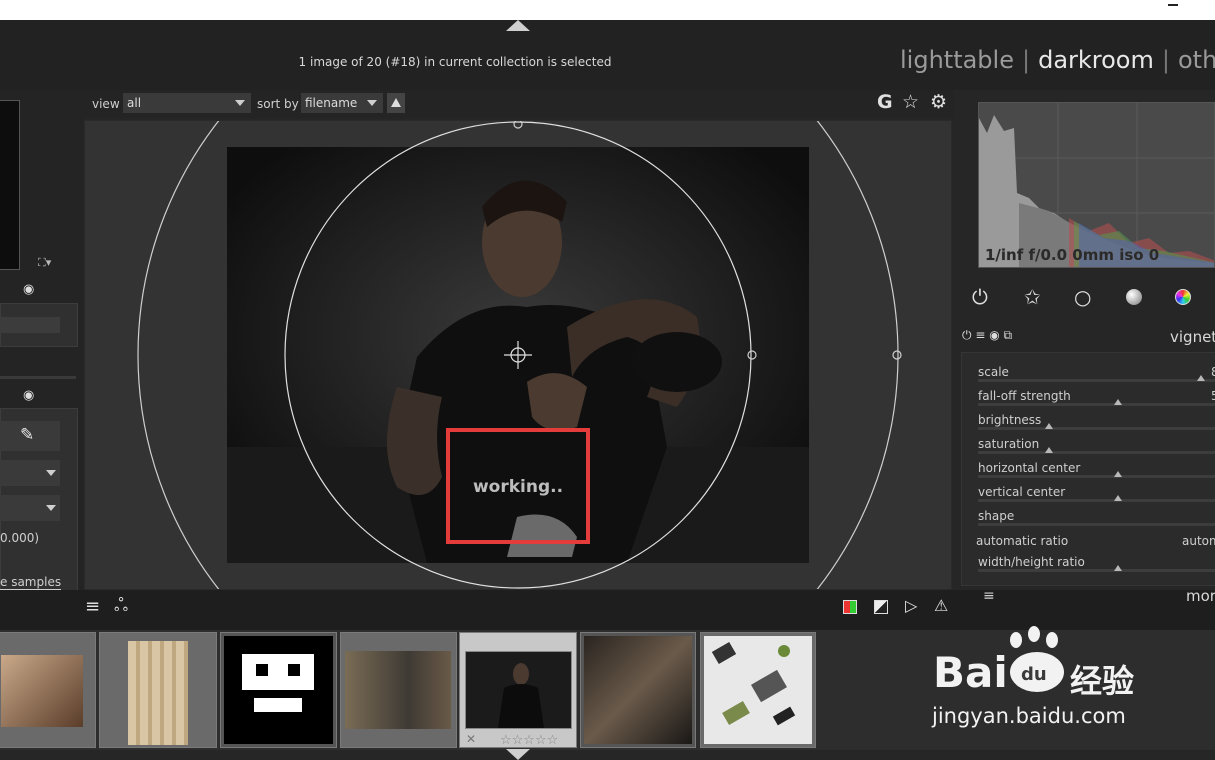 The image size is (1215, 760). What do you see at coordinates (30, 325) in the screenshot?
I see `left-module-field` at bounding box center [30, 325].